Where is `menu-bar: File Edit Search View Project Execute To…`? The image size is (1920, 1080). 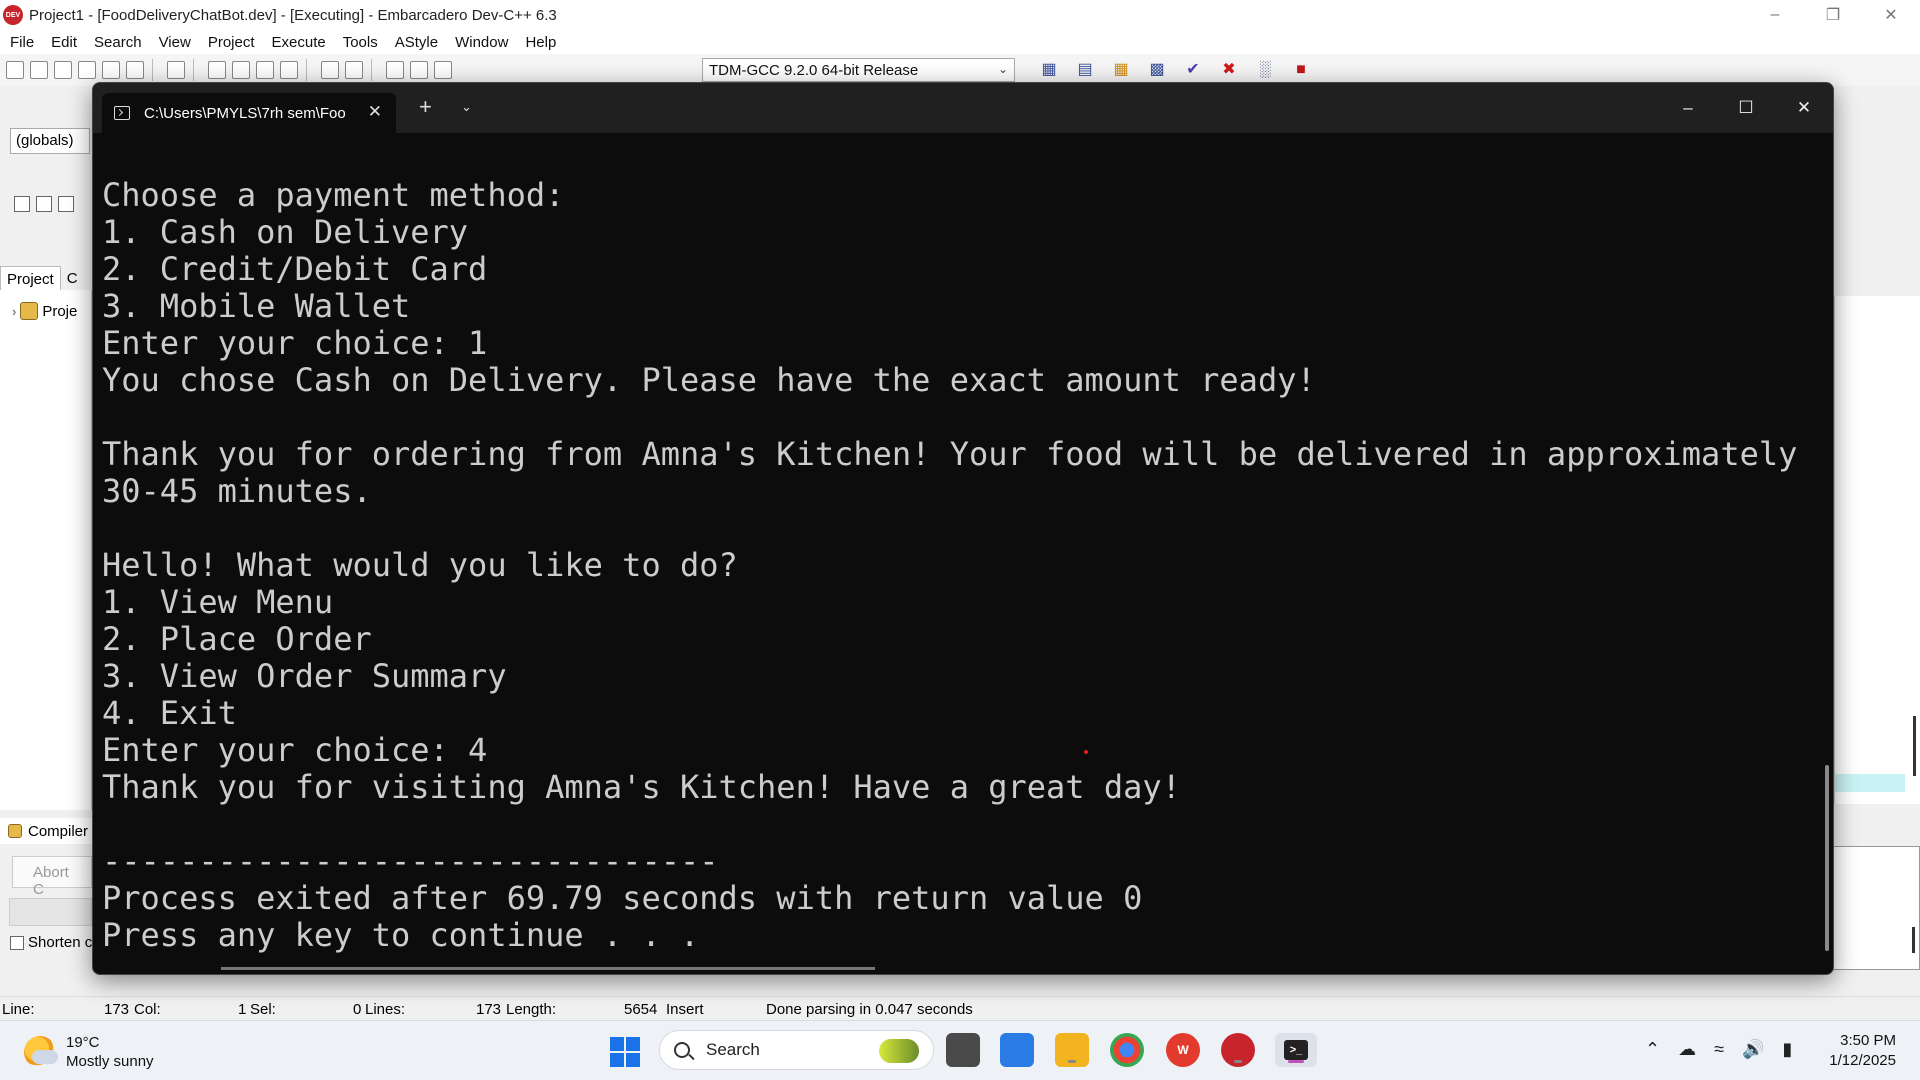 menu-bar: File Edit Search View Project Execute To… is located at coordinates (960, 42).